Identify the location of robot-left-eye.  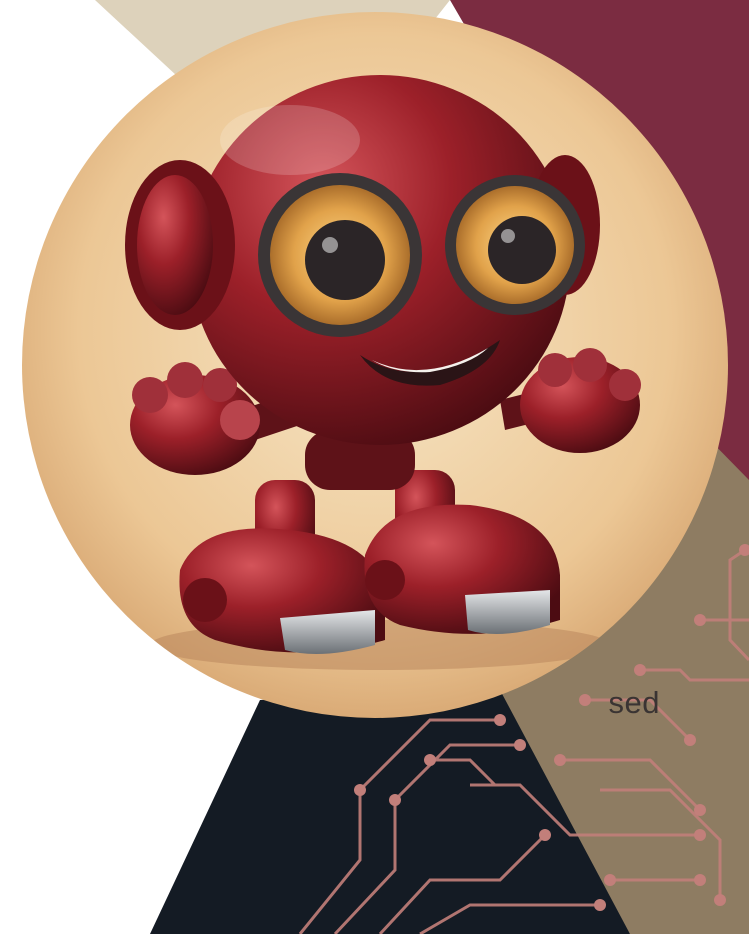
(340, 255).